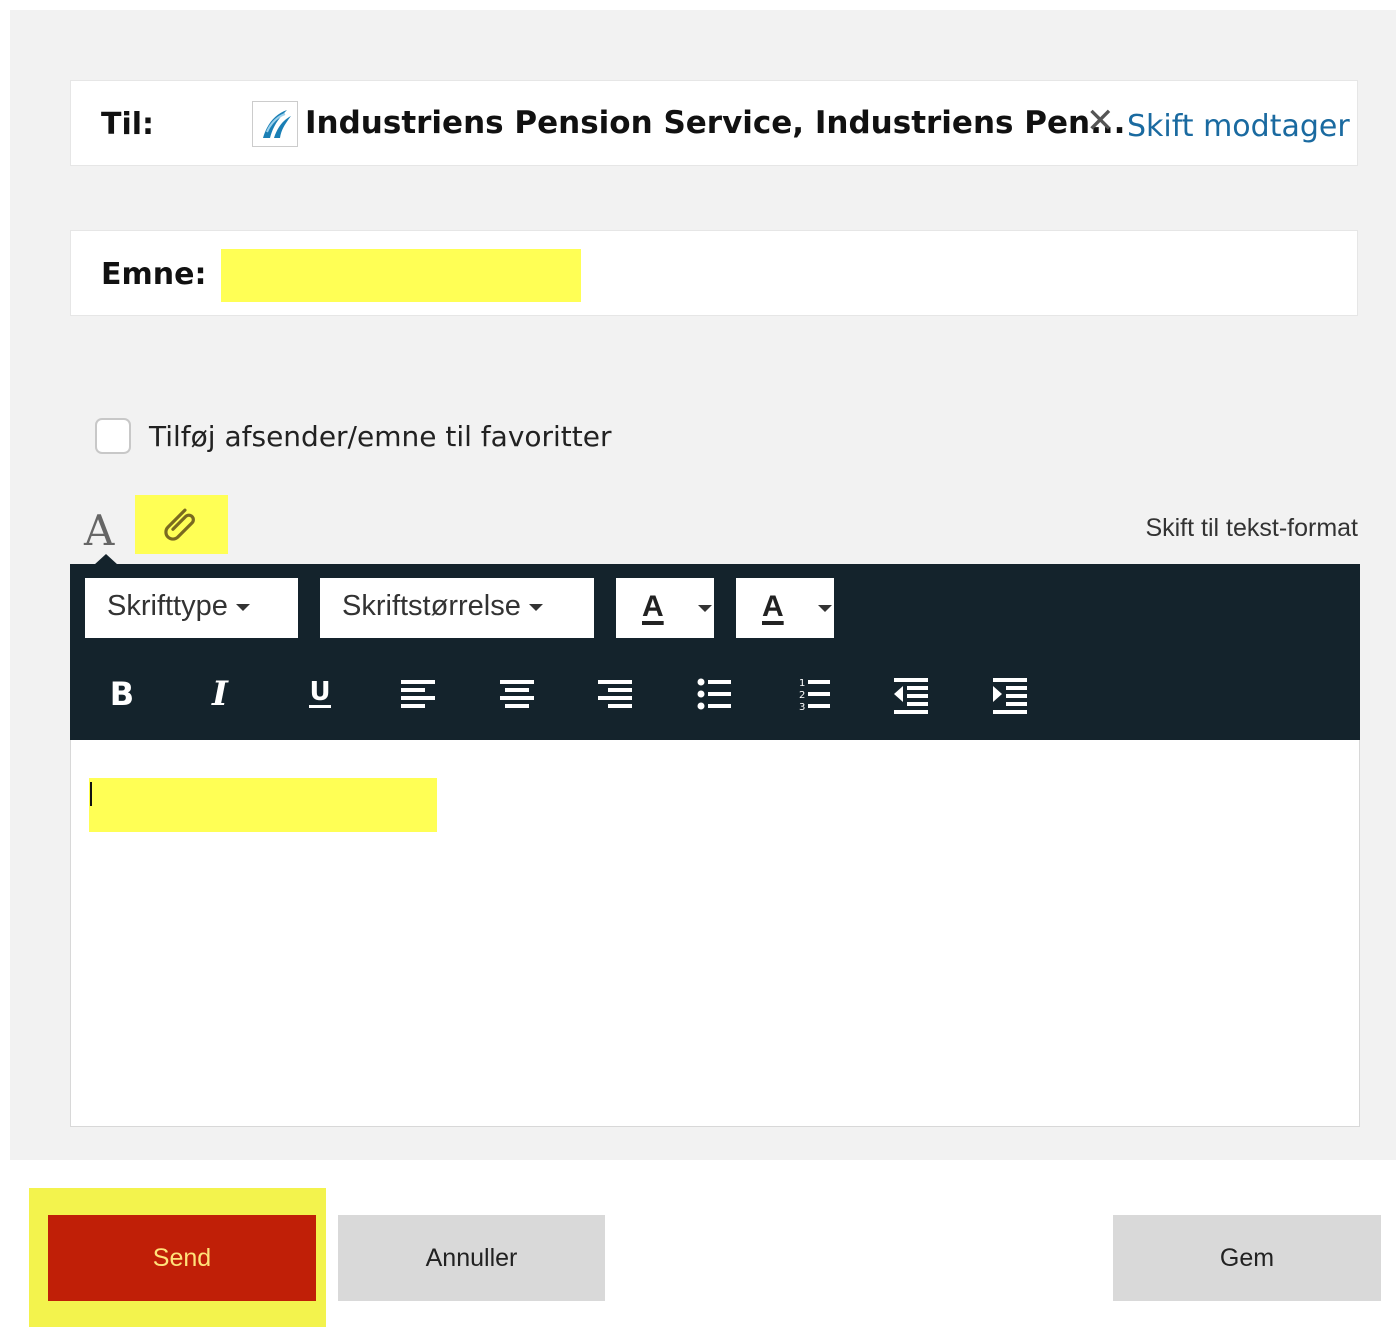 The image size is (1396, 1327). I want to click on svg-text: B, so click(122, 694).